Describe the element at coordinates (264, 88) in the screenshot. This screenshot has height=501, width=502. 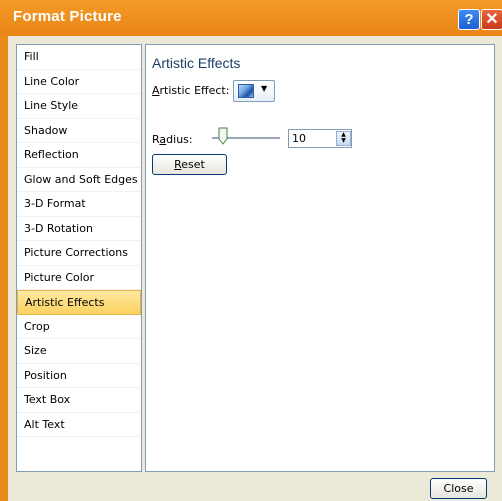
I see `chevron-down-icon: ▼` at that location.